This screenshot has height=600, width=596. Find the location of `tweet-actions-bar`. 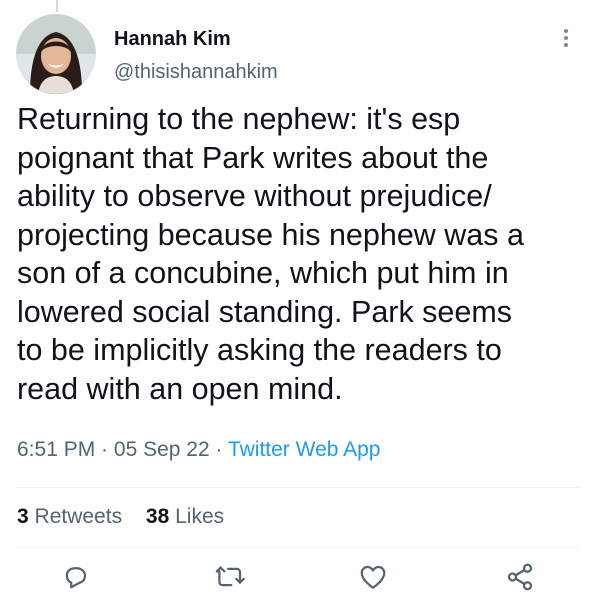

tweet-actions-bar is located at coordinates (298, 581).